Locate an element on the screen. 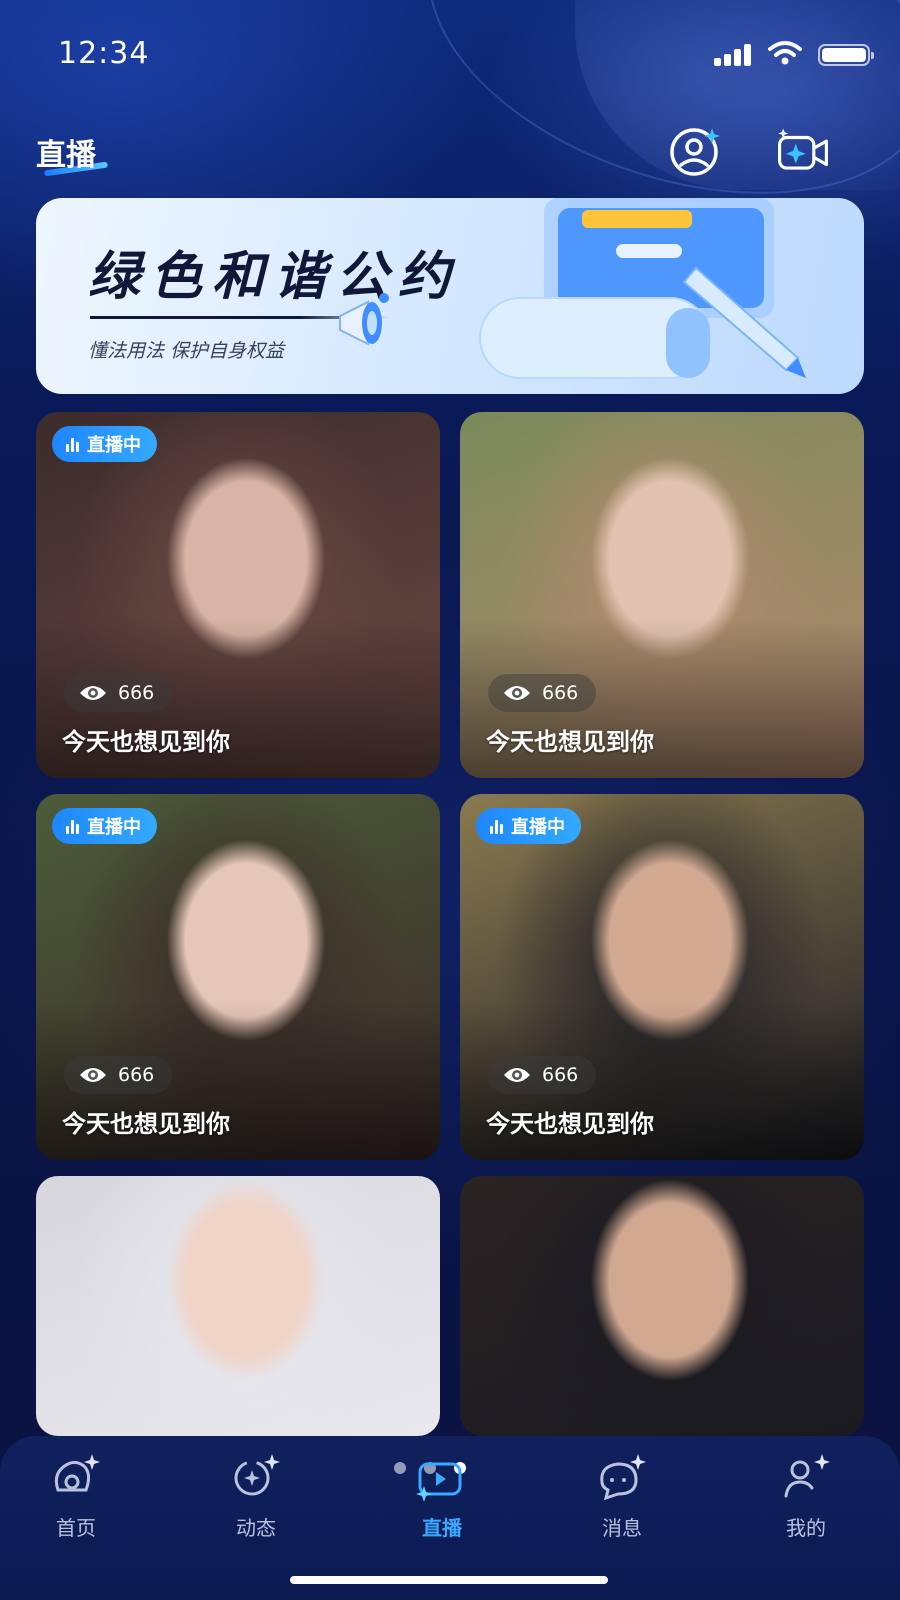  user-circle-icon is located at coordinates (695, 152).